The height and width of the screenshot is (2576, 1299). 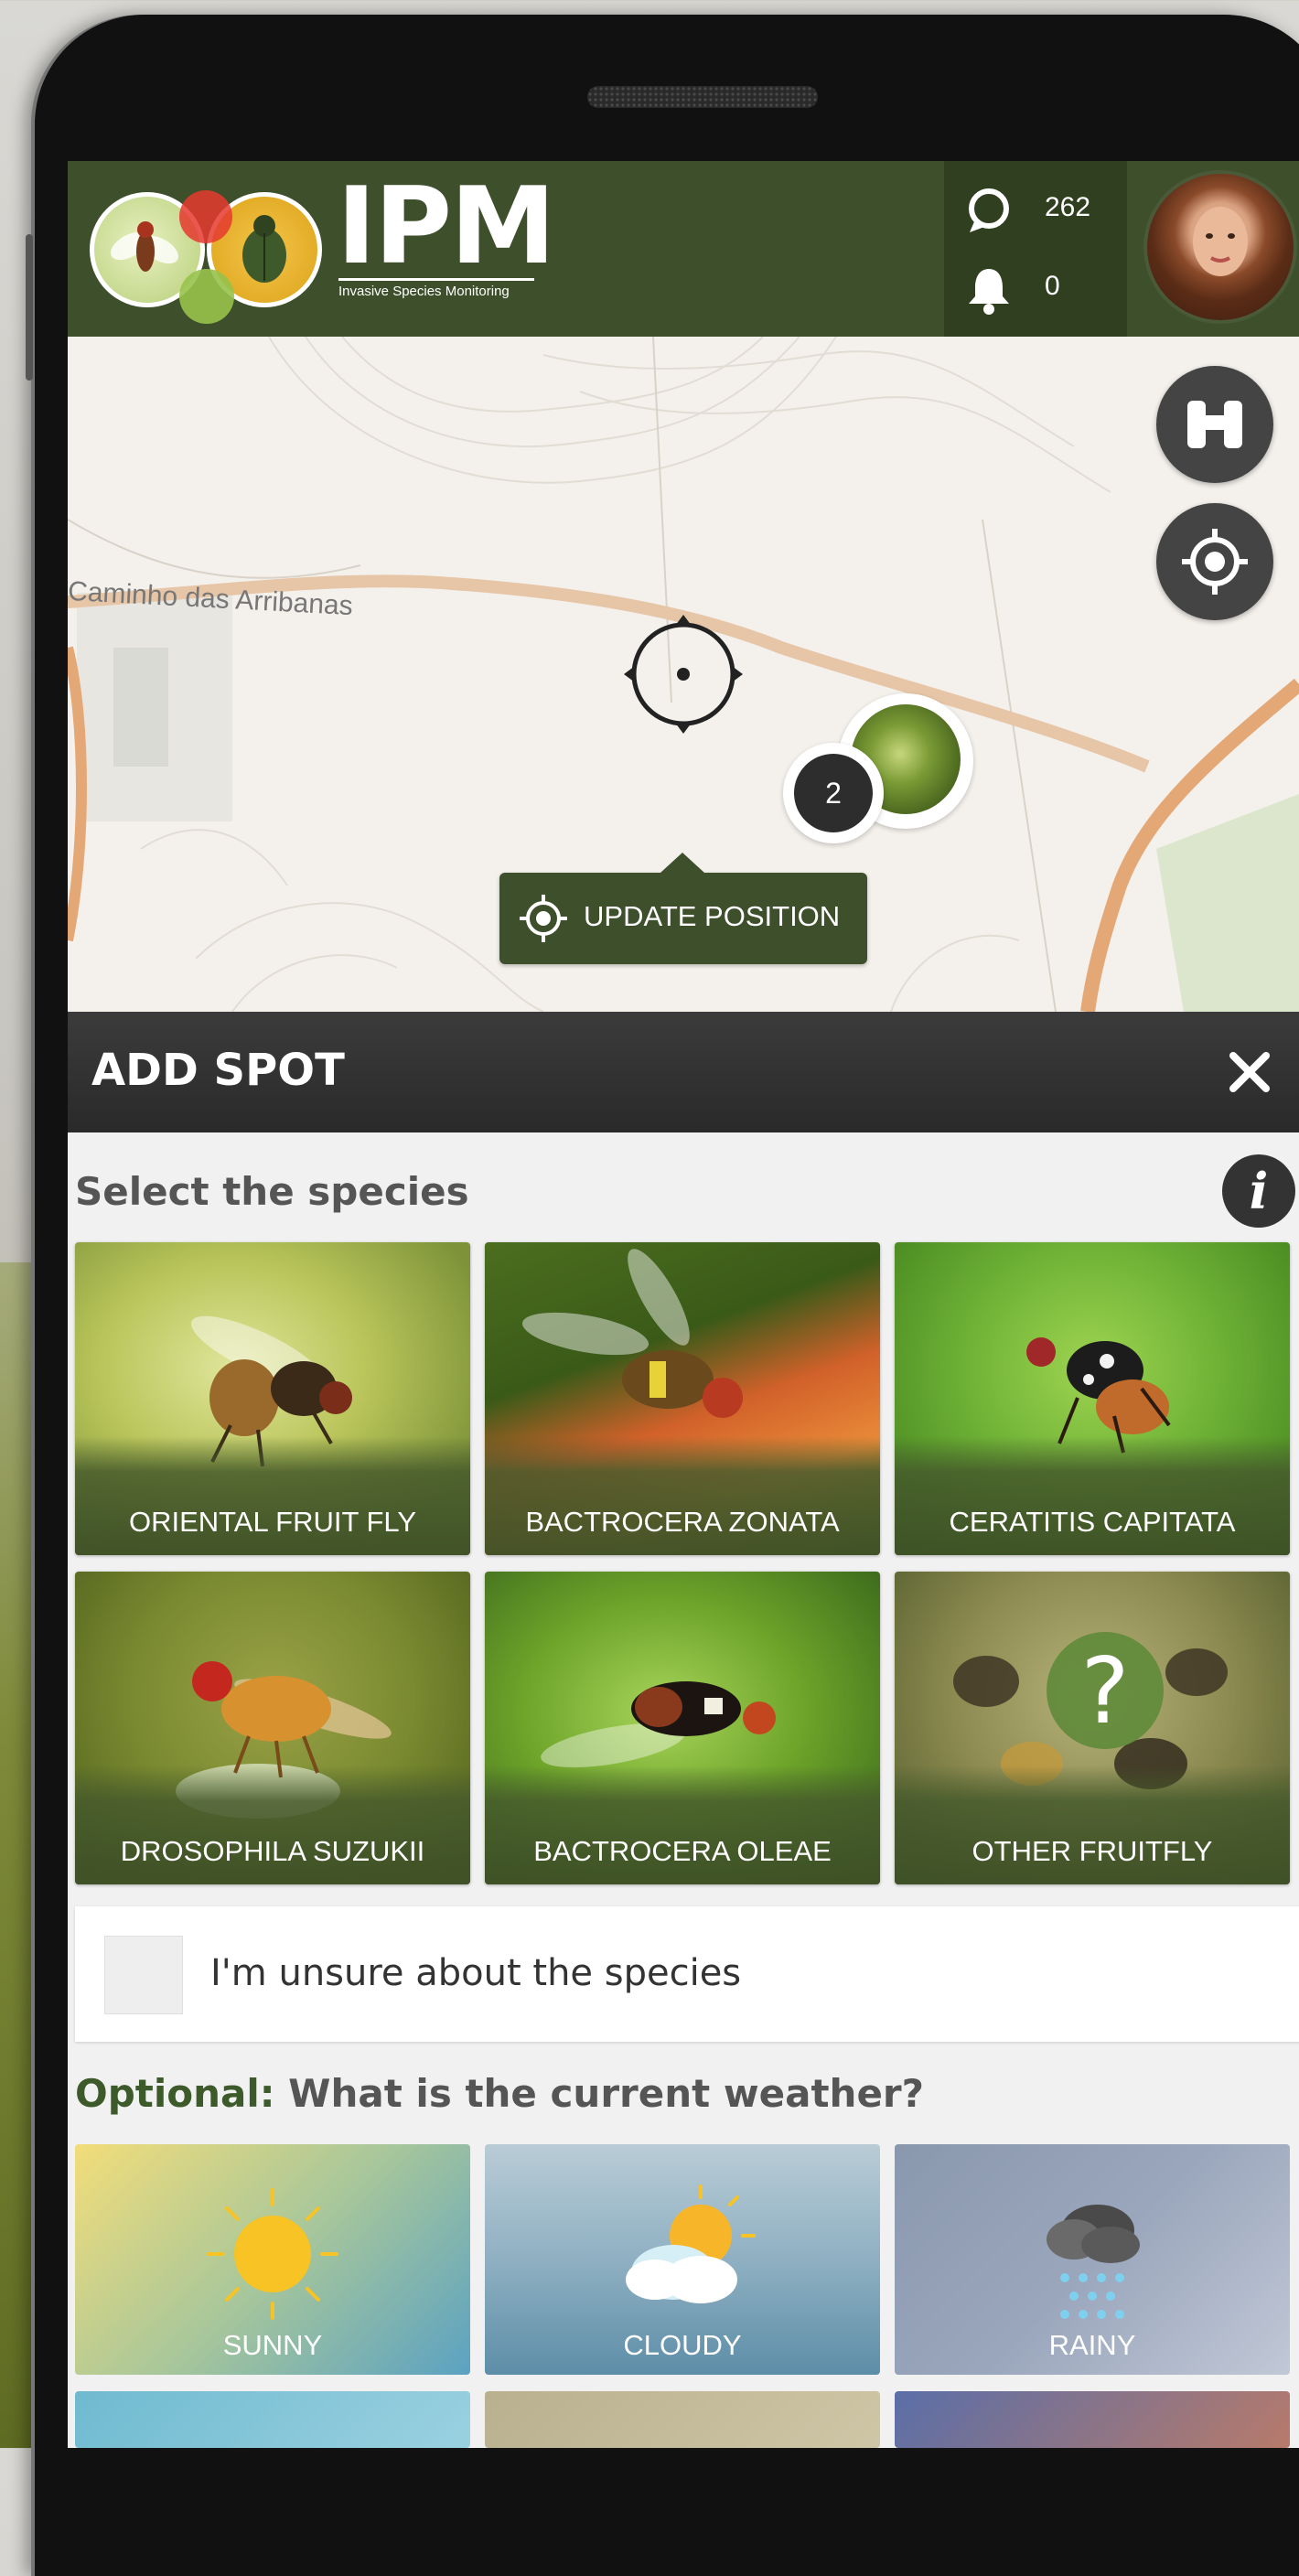 What do you see at coordinates (272, 2345) in the screenshot?
I see `weather-label: SUNNY` at bounding box center [272, 2345].